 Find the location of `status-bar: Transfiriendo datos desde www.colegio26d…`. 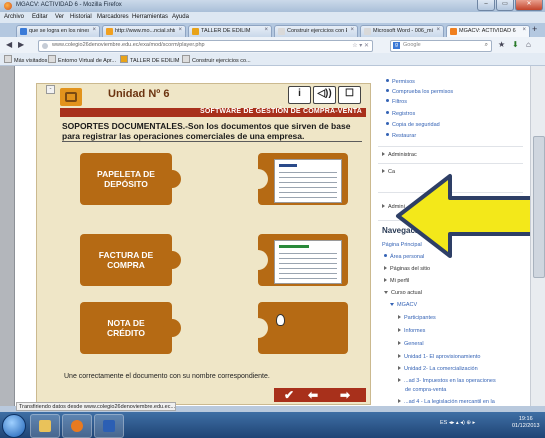

status-bar: Transfiriendo datos desde www.colegio26d… is located at coordinates (96, 406).